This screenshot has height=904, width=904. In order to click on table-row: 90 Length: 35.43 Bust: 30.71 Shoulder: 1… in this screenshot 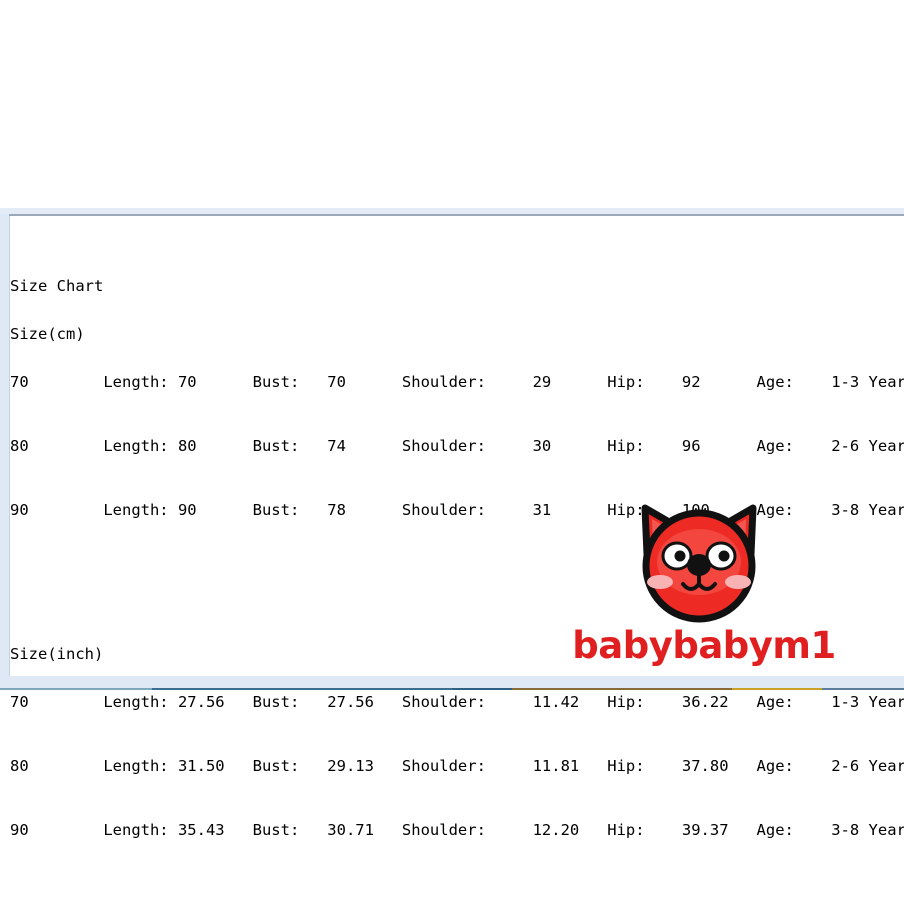, I will do `click(457, 830)`.